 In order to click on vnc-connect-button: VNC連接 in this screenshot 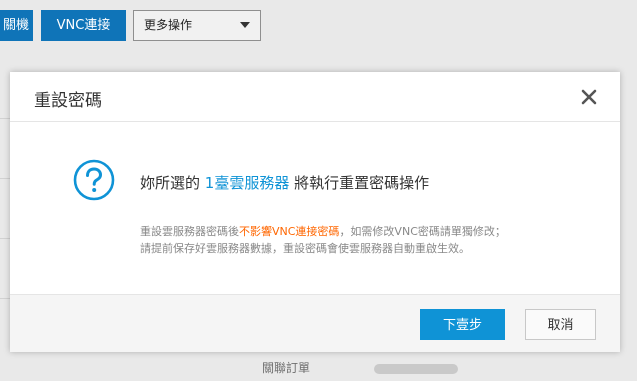, I will do `click(83, 25)`.